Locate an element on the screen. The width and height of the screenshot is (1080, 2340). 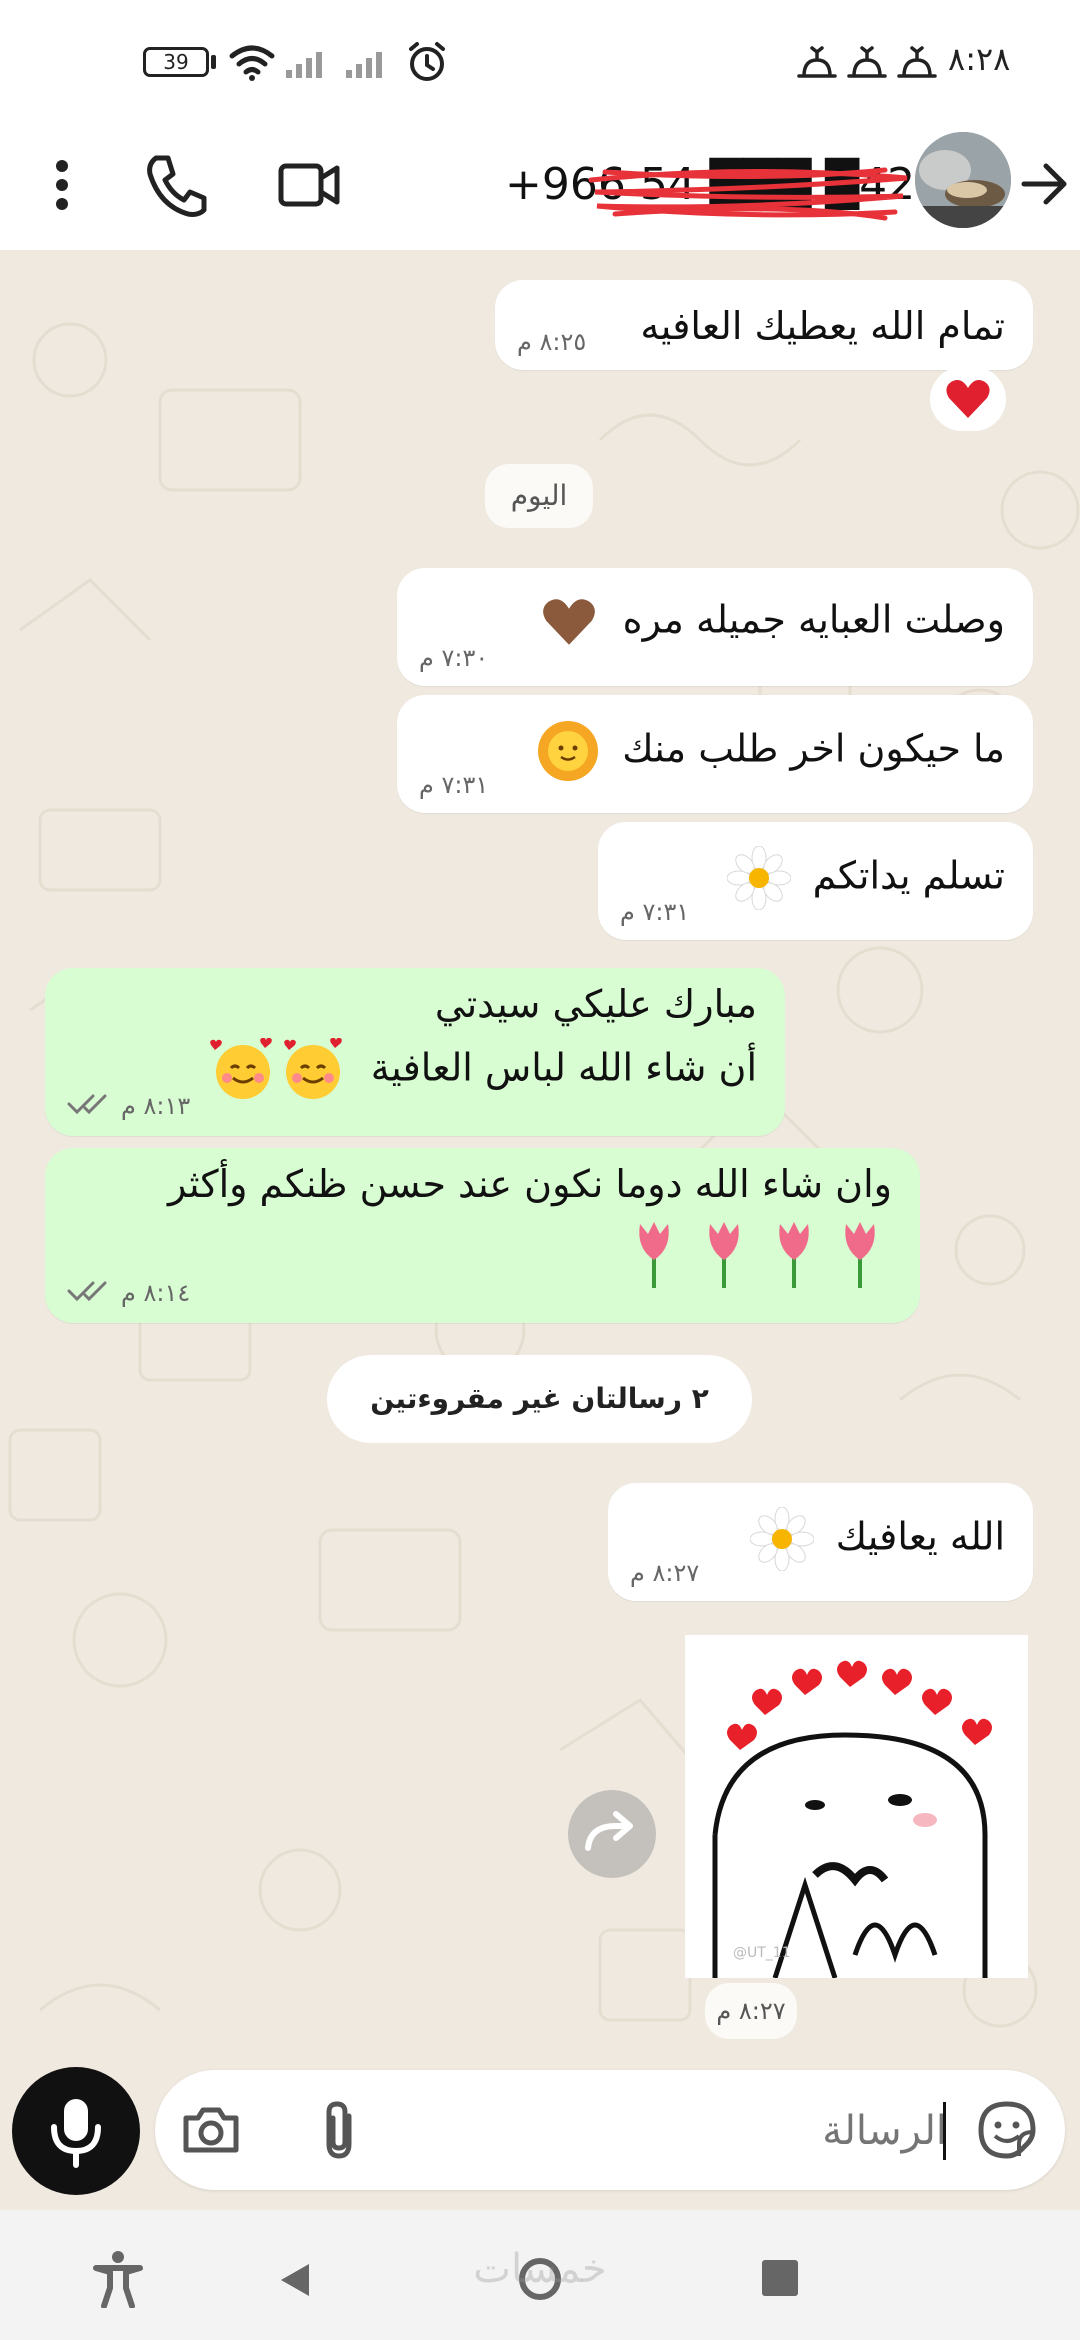
smiling-hearts-emoji is located at coordinates (275, 1068).